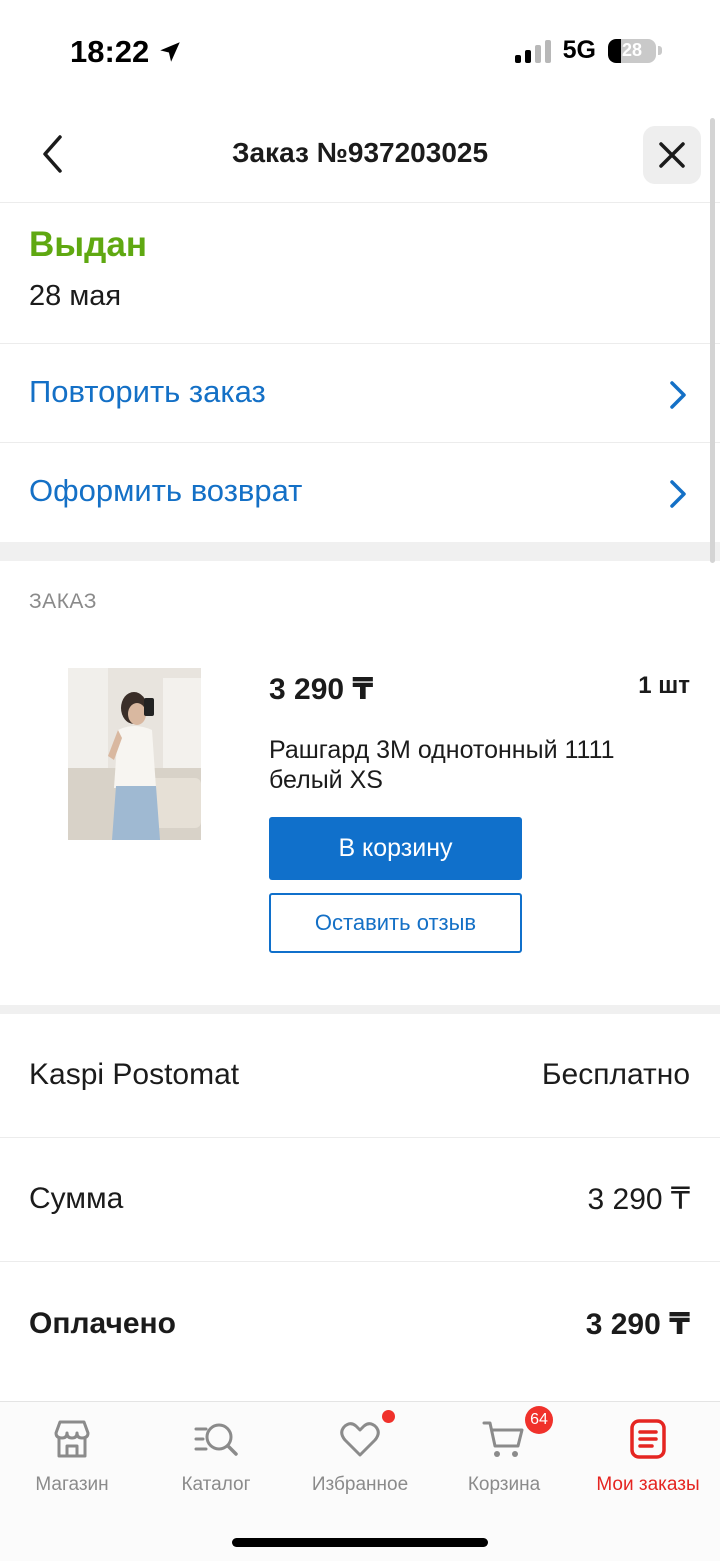 Image resolution: width=720 pixels, height=1561 pixels. Describe the element at coordinates (166, 490) in the screenshot. I see `return-order-label: Оформить возврат` at that location.